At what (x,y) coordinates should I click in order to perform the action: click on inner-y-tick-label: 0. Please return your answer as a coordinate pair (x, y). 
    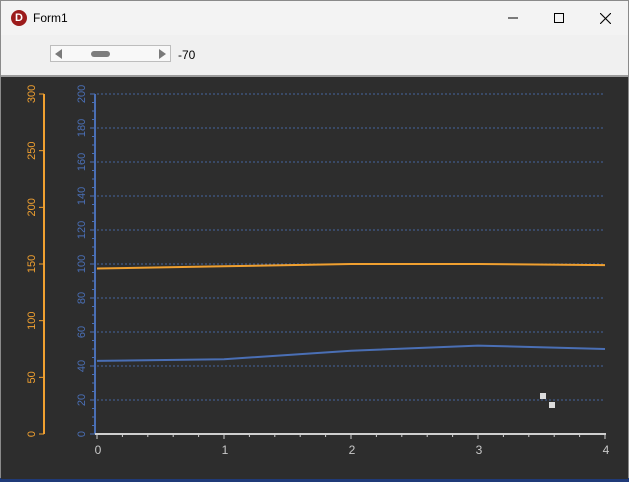
    Looking at the image, I should click on (82, 434).